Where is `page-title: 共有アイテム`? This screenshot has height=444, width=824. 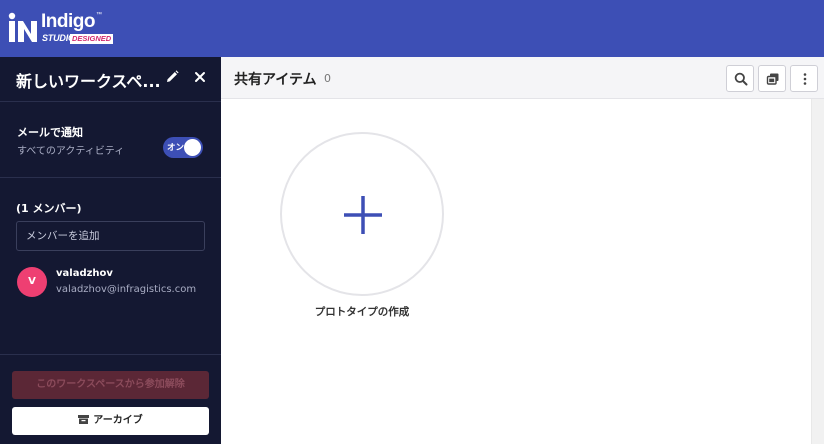
page-title: 共有アイテム is located at coordinates (275, 80).